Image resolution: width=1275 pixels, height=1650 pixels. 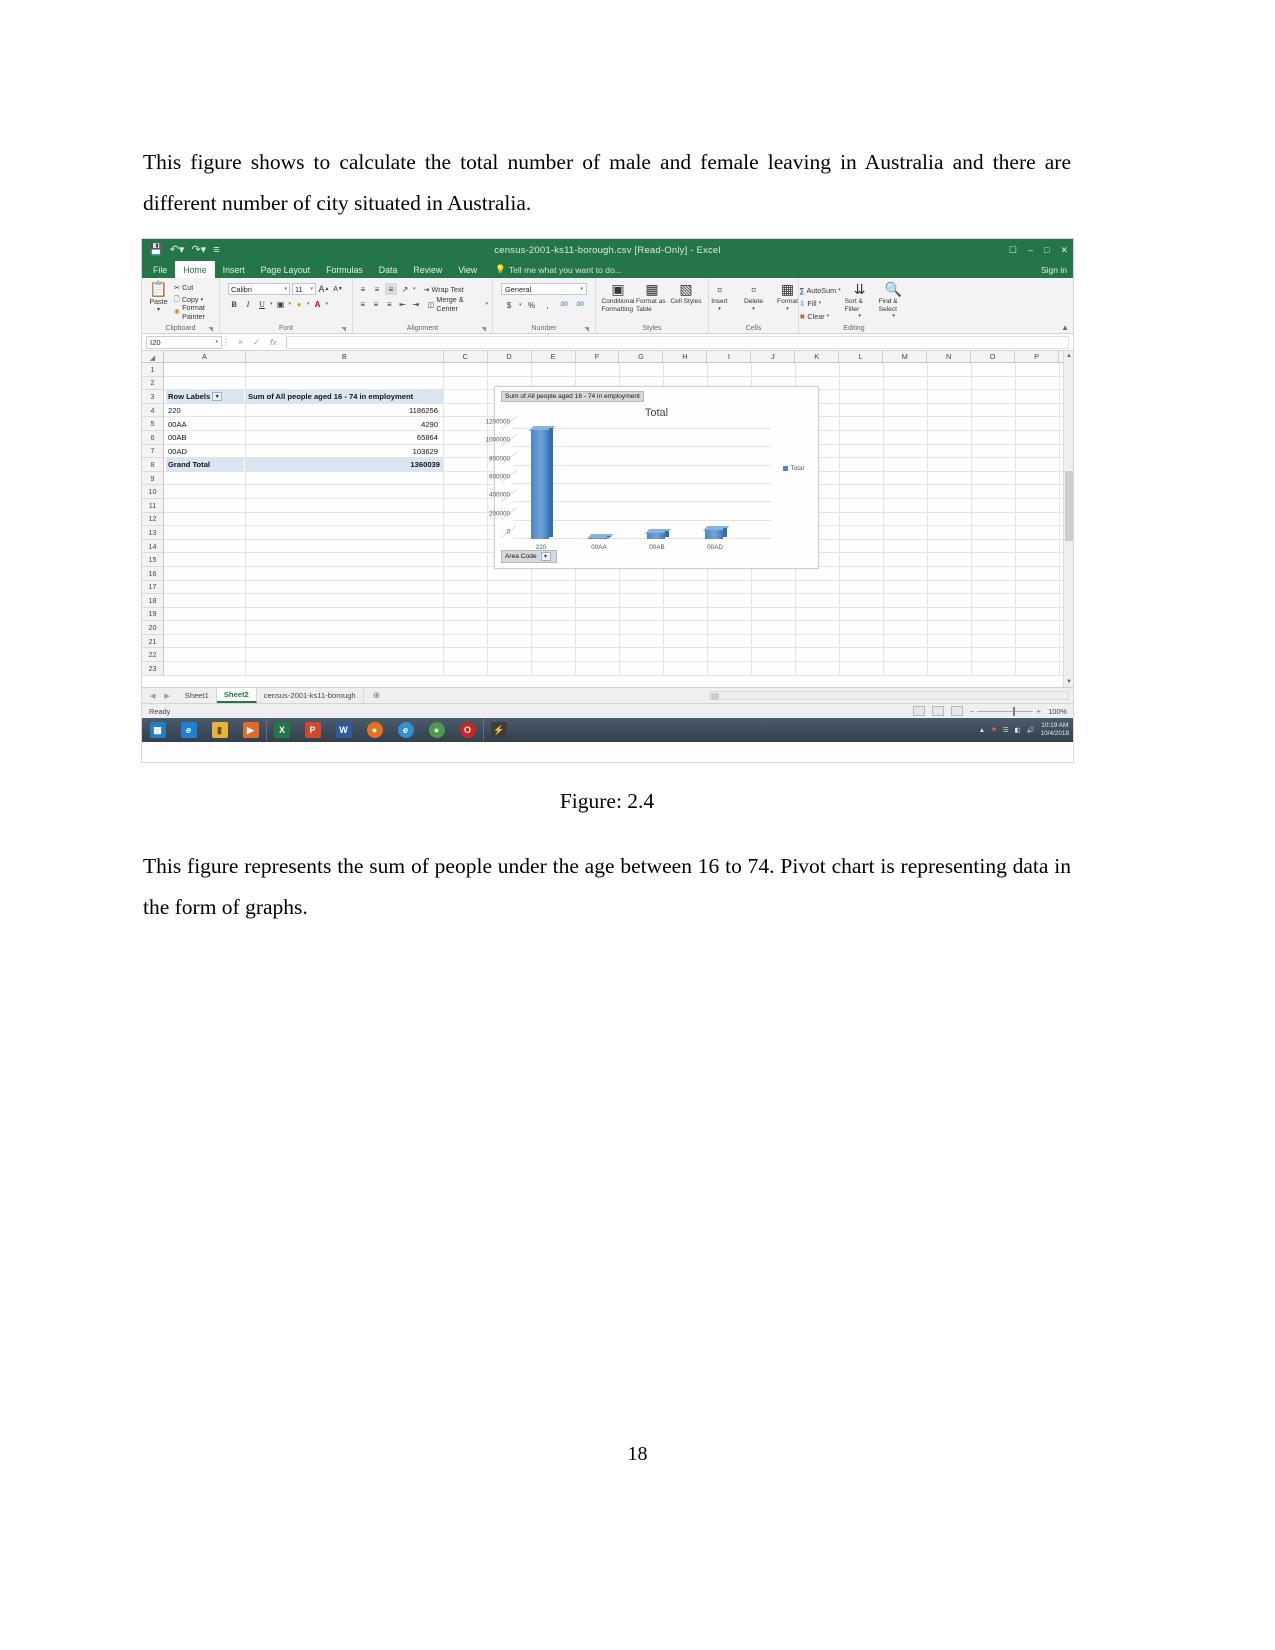 What do you see at coordinates (343, 424) in the screenshot?
I see `pivot-row-value-1: 4290` at bounding box center [343, 424].